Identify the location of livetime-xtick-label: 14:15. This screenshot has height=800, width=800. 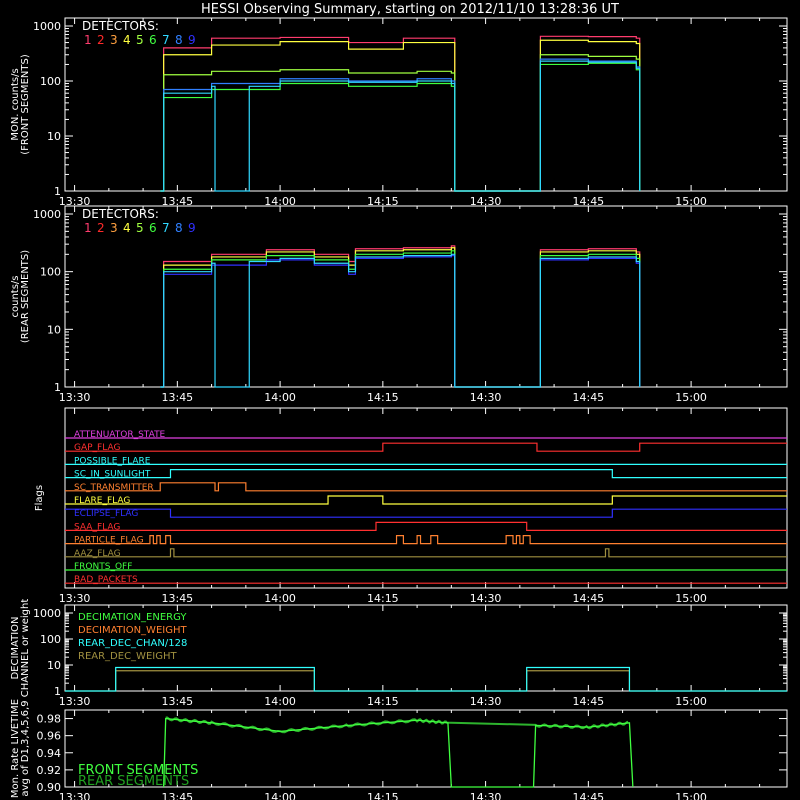
(383, 795).